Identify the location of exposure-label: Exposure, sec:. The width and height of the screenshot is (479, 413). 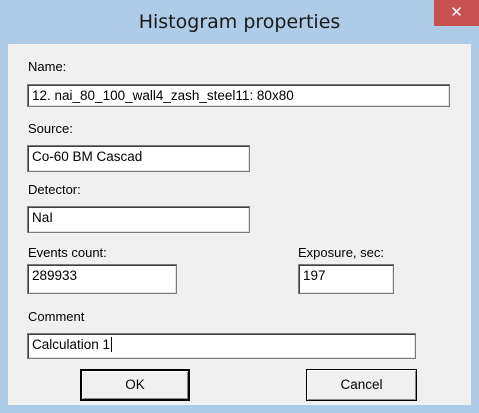
(341, 252).